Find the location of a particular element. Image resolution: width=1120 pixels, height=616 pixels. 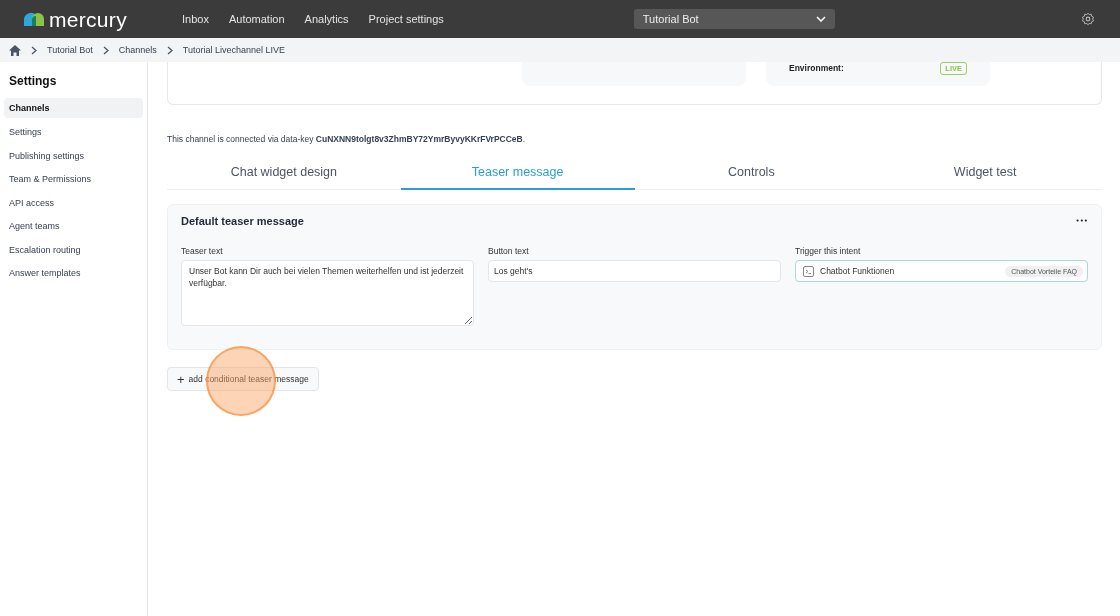

nav-link: Inbox is located at coordinates (195, 19).